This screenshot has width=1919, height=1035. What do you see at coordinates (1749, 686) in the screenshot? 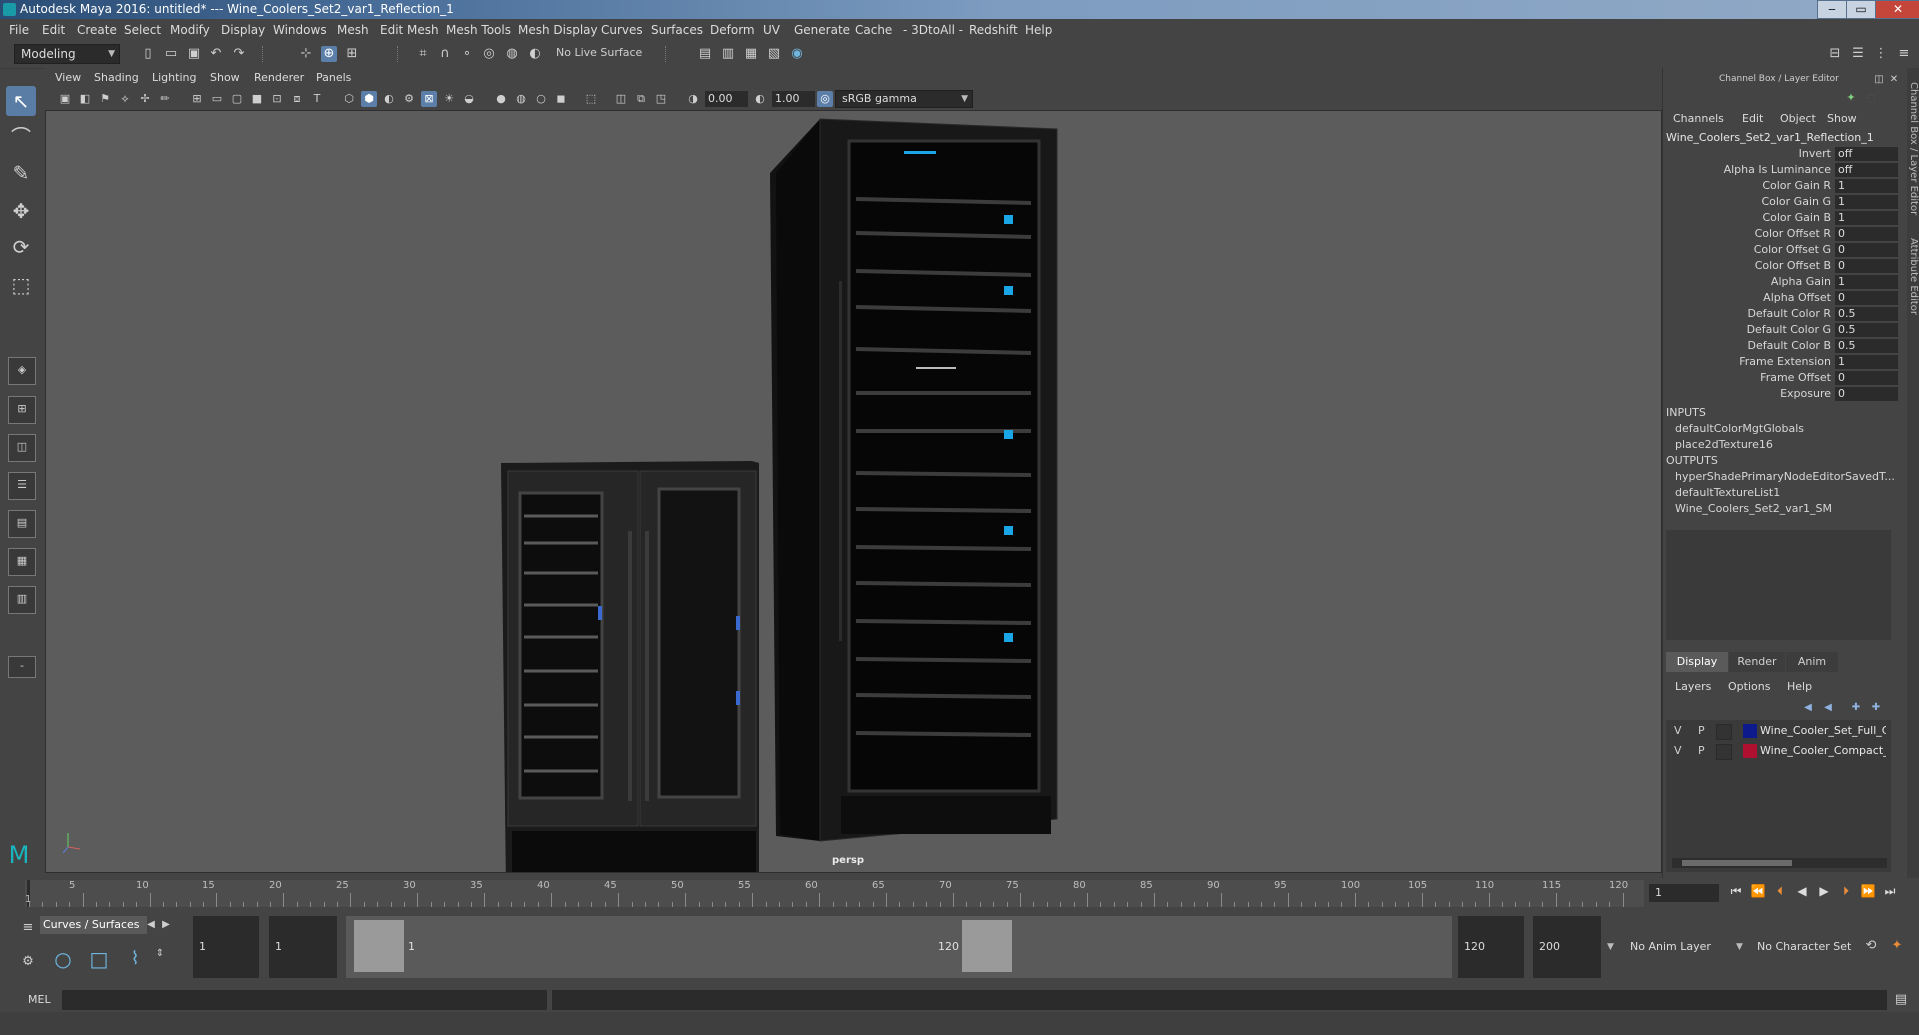
I see `layer-menu-options: Options` at bounding box center [1749, 686].